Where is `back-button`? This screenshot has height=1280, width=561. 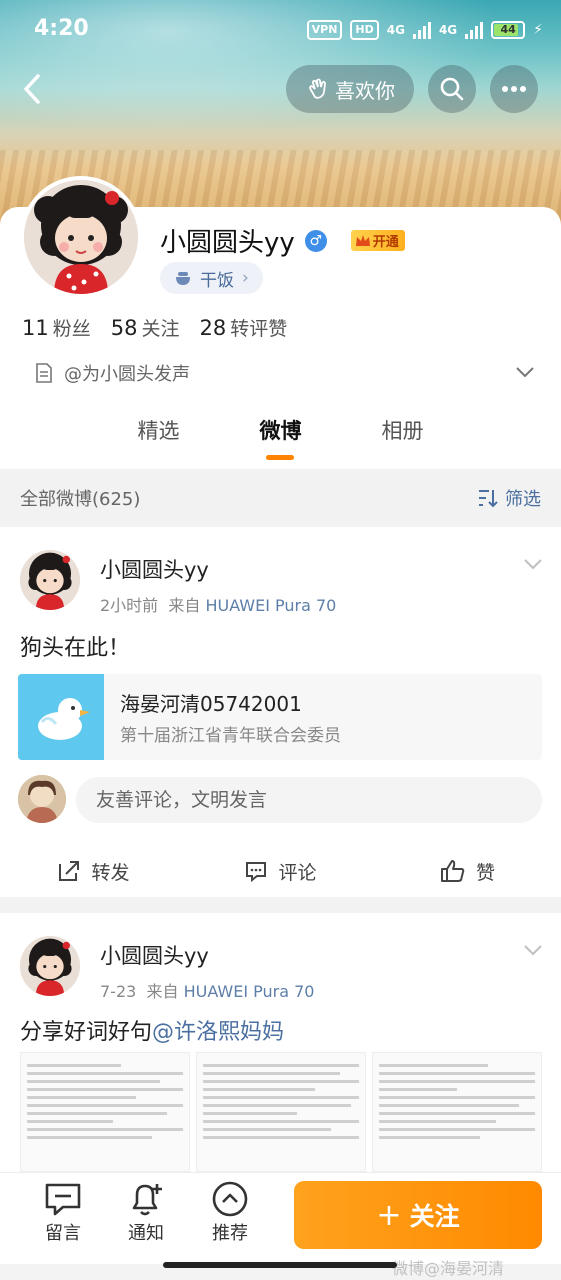 back-button is located at coordinates (33, 89).